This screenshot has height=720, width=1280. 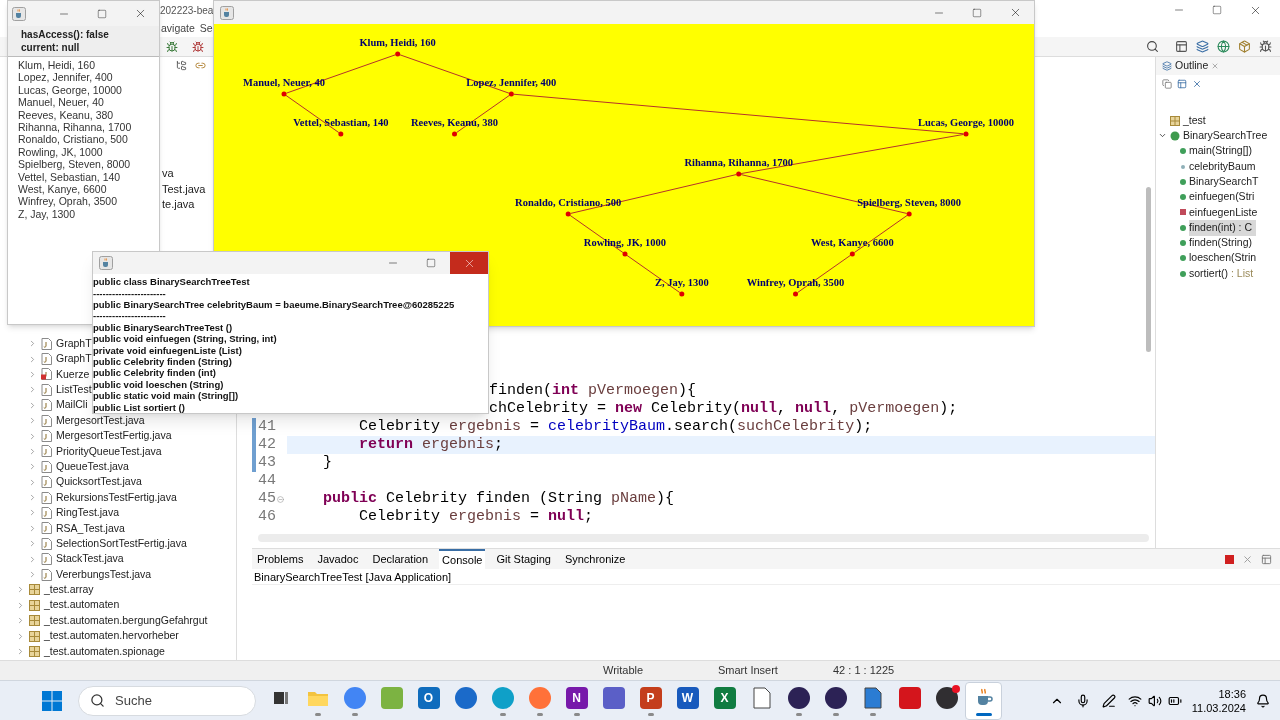 What do you see at coordinates (130, 316) in the screenshot?
I see `member-line: -----------------------` at bounding box center [130, 316].